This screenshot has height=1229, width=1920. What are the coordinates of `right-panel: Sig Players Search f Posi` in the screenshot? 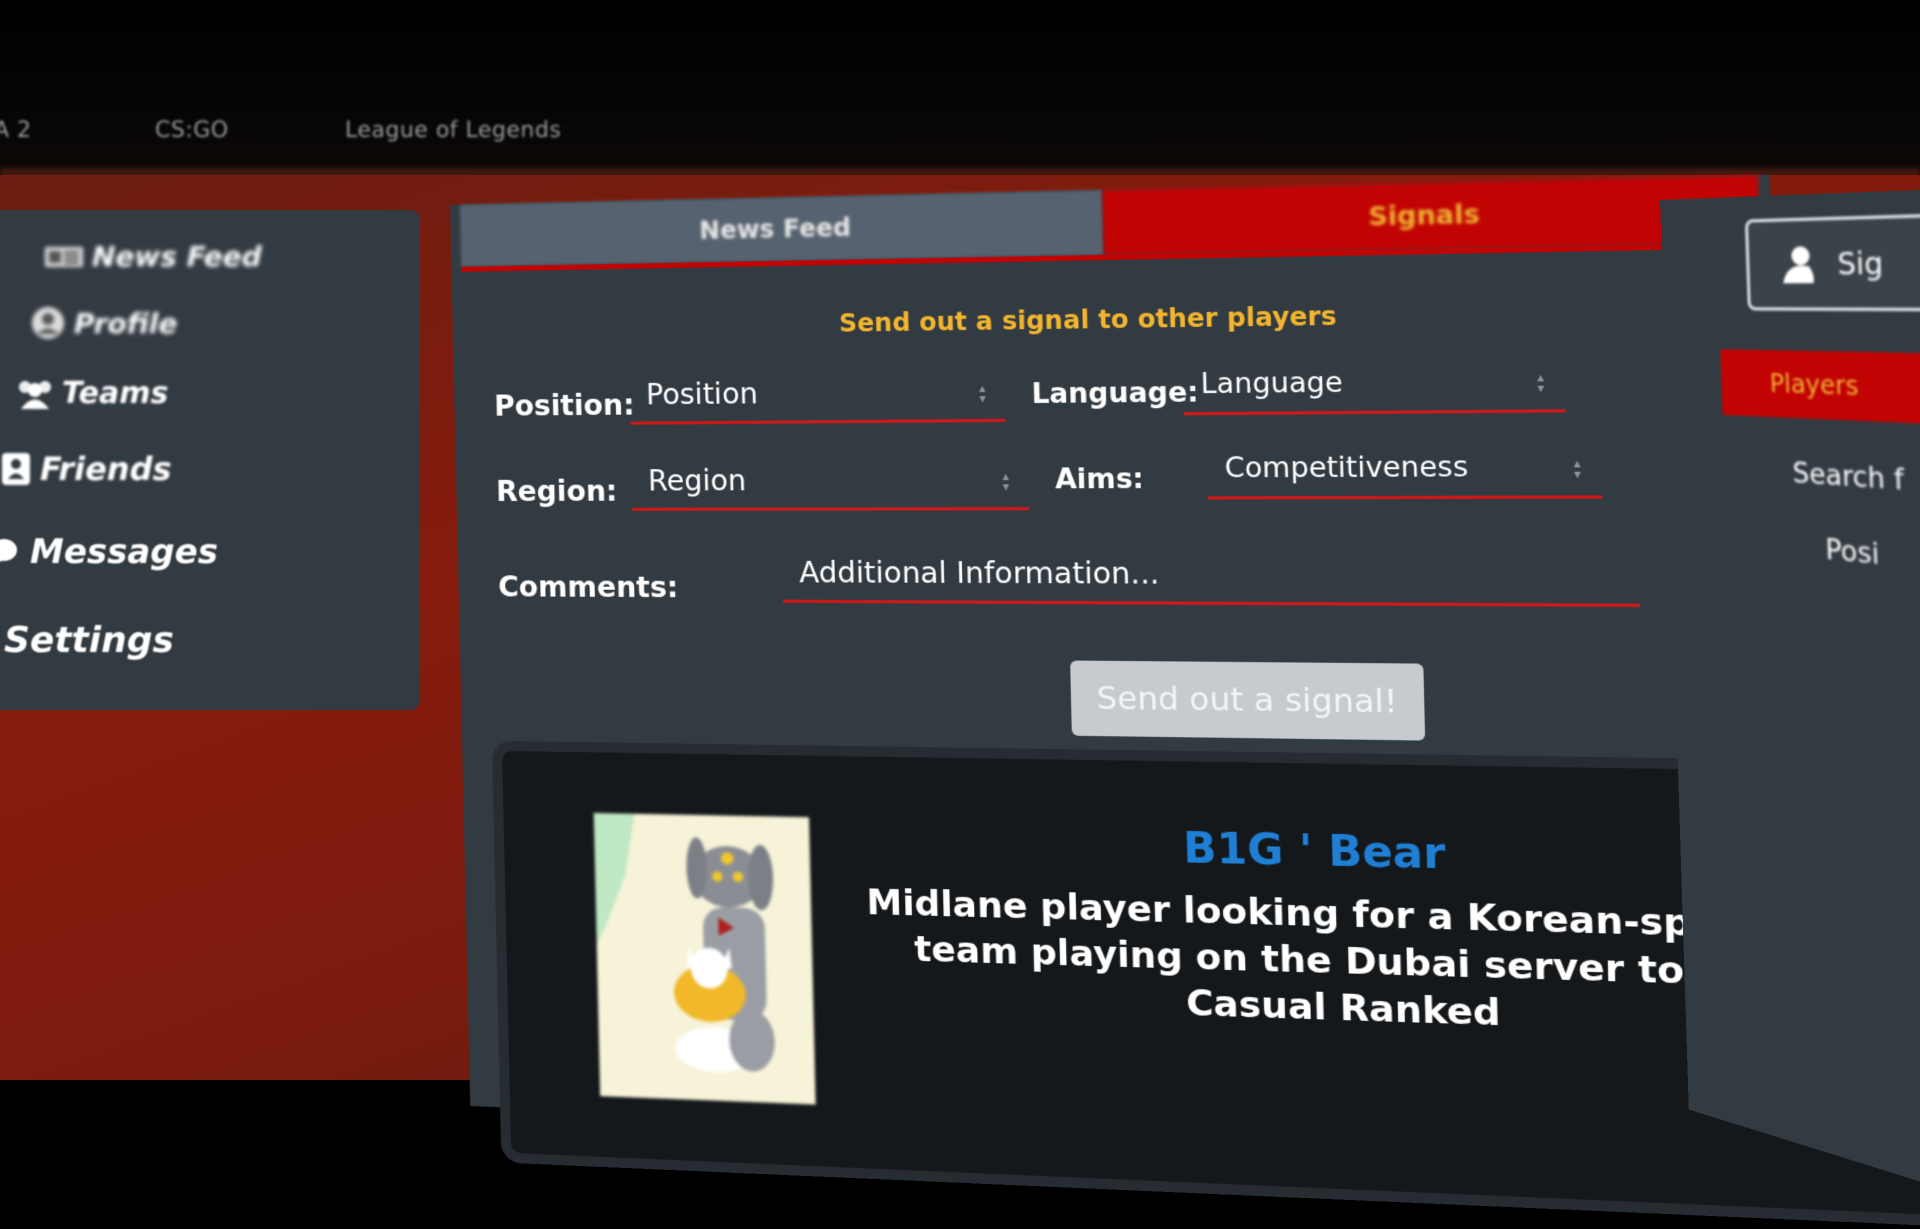 It's located at (1790, 707).